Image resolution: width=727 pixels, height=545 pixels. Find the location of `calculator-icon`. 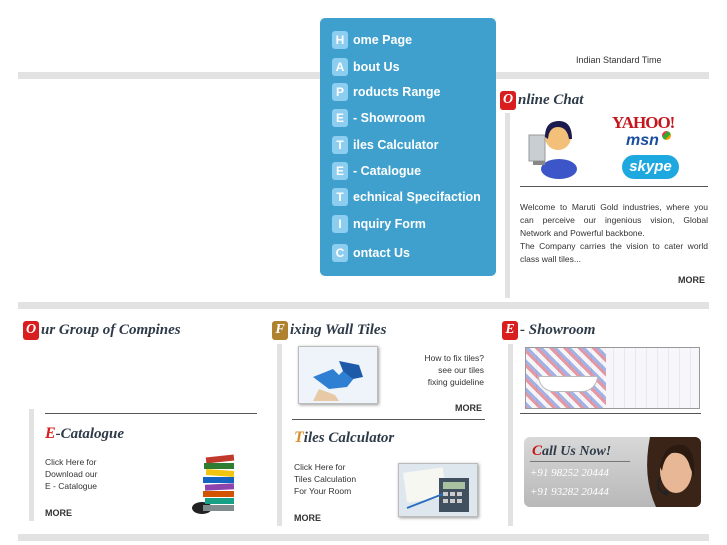

calculator-icon is located at coordinates (438, 490).